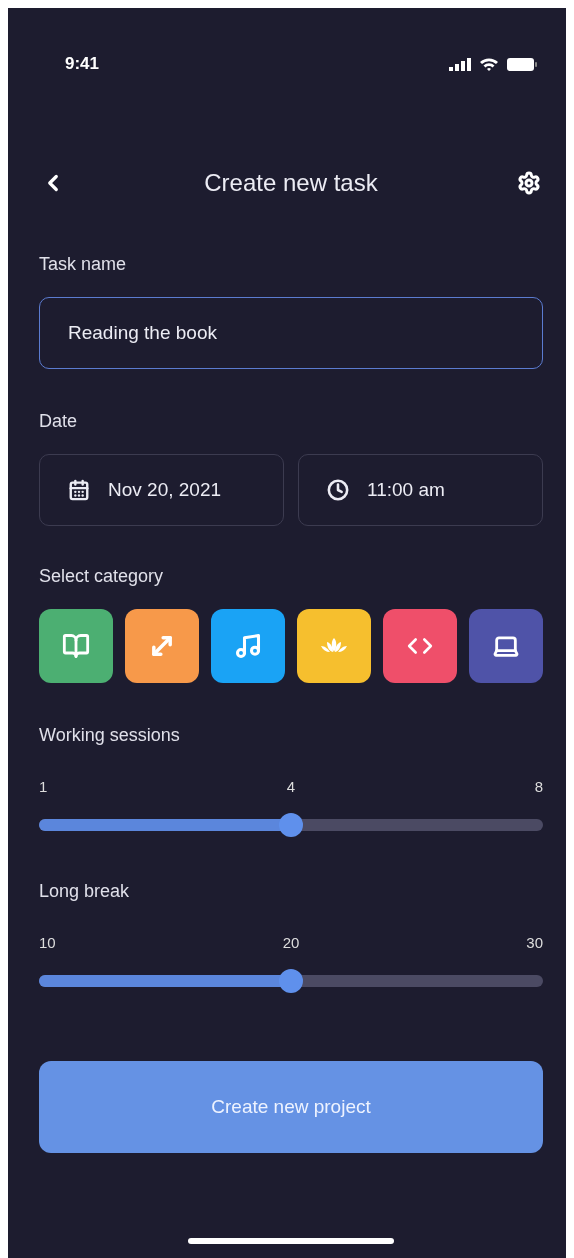  Describe the element at coordinates (420, 490) in the screenshot. I see `time-field: 11:00 am` at that location.